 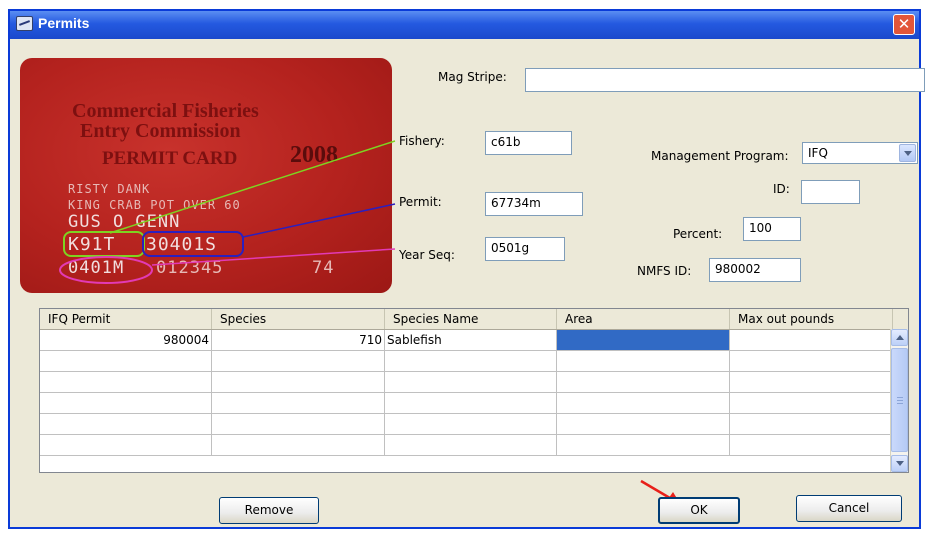 I want to click on year-seq-input: 0501g, so click(x=525, y=249).